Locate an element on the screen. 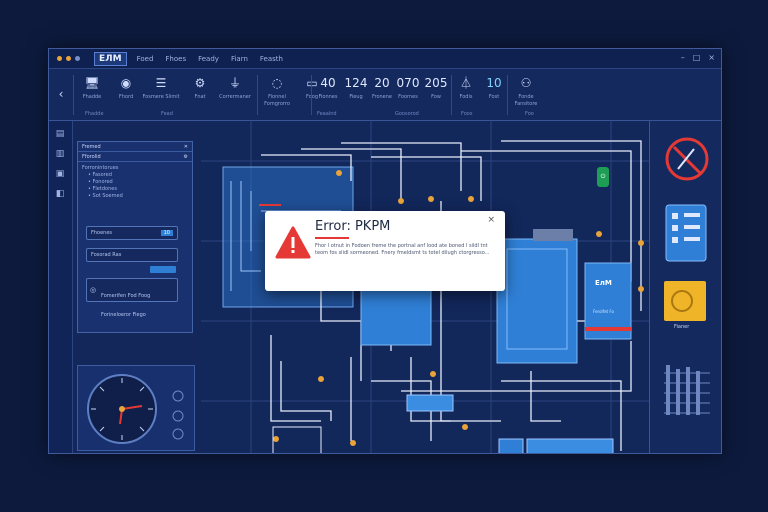  chevron-left-icon: ‹ is located at coordinates (61, 94).